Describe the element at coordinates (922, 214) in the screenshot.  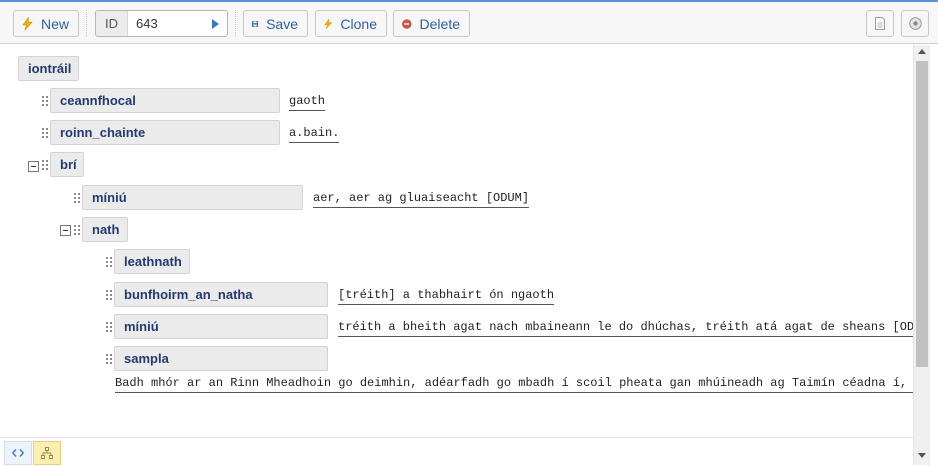
I see `scrollbar-thumb` at that location.